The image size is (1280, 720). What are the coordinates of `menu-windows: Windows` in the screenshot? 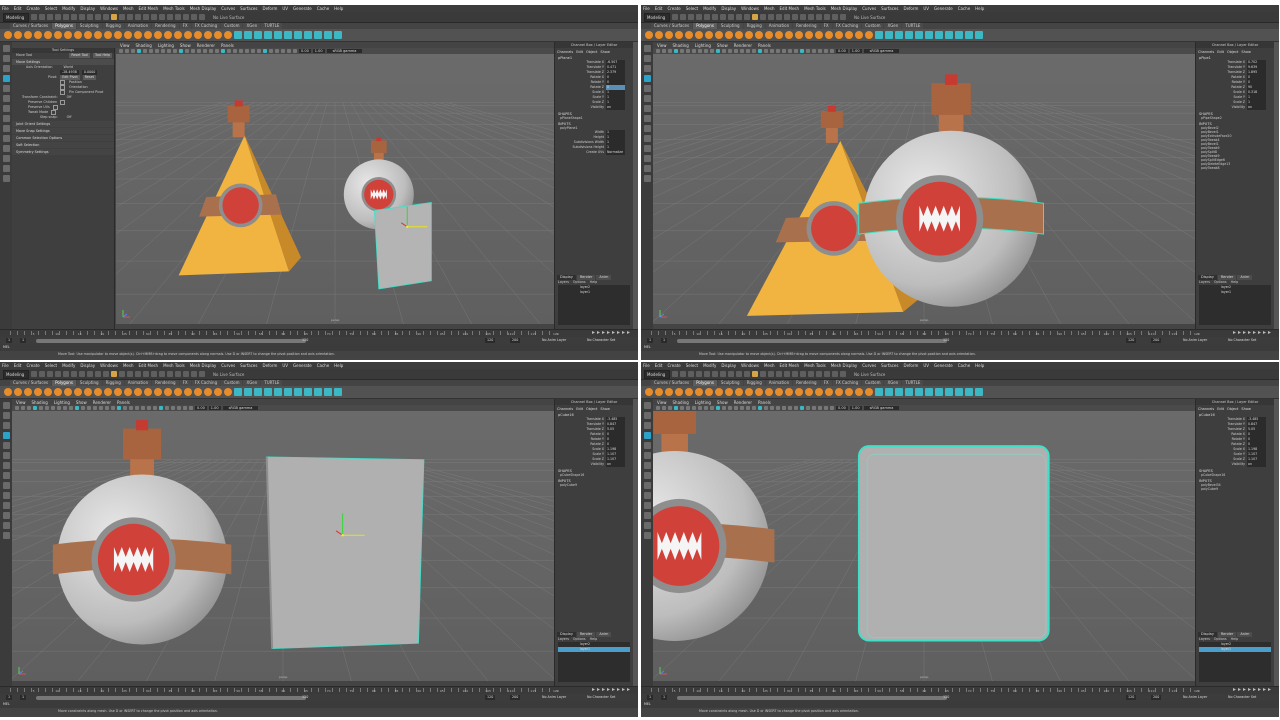 It's located at (109, 365).